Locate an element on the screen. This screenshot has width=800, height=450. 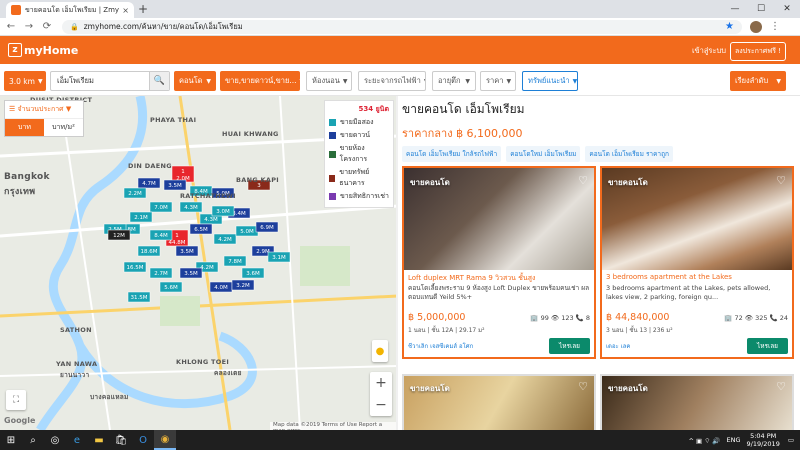
chrome-icon: ◉ is located at coordinates (165, 440).